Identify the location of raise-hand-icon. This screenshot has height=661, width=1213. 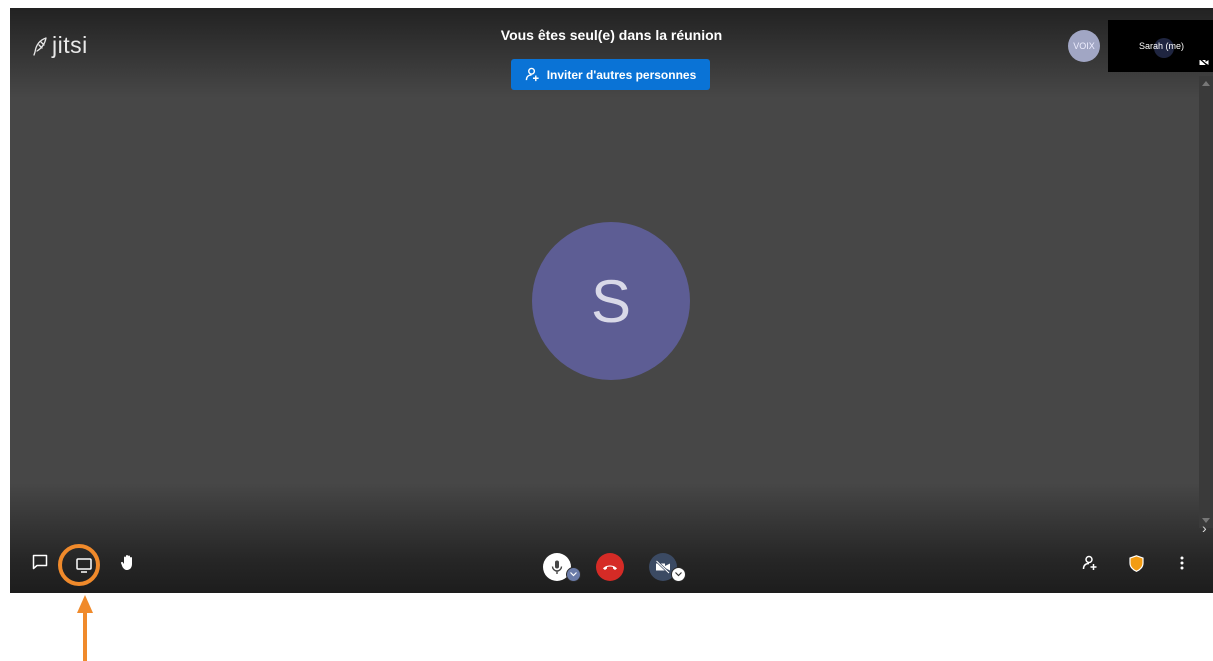
(126, 562).